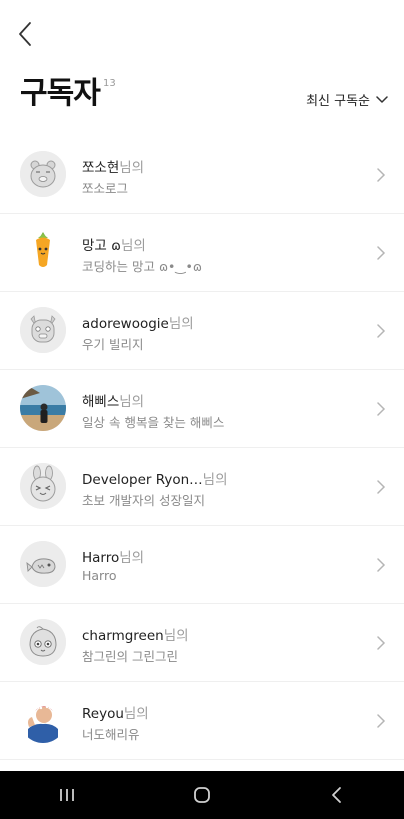  I want to click on chevron-left-icon, so click(25, 34).